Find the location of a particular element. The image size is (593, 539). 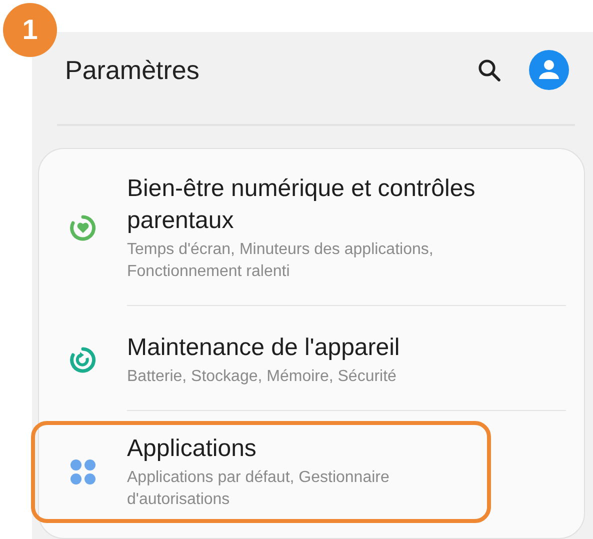

item-subtitle: Applications par défaut, Gestionnaire d'autorisations is located at coordinates (258, 489).